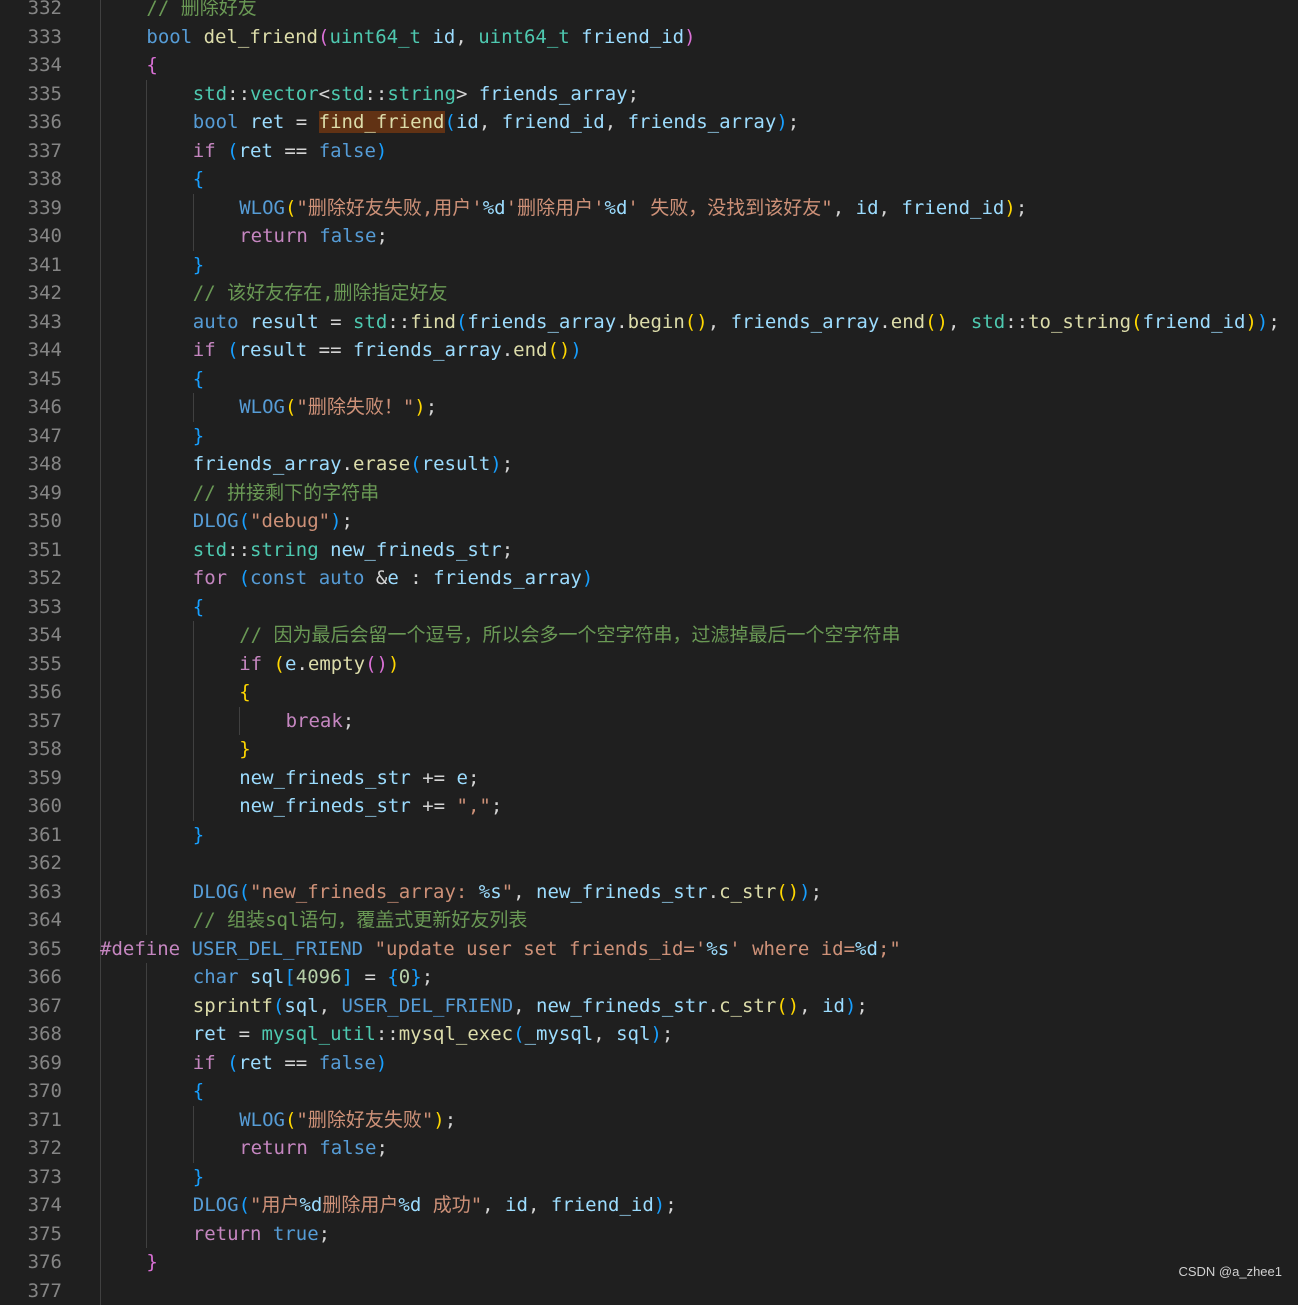  I want to click on code-token: ::, so click(238, 94).